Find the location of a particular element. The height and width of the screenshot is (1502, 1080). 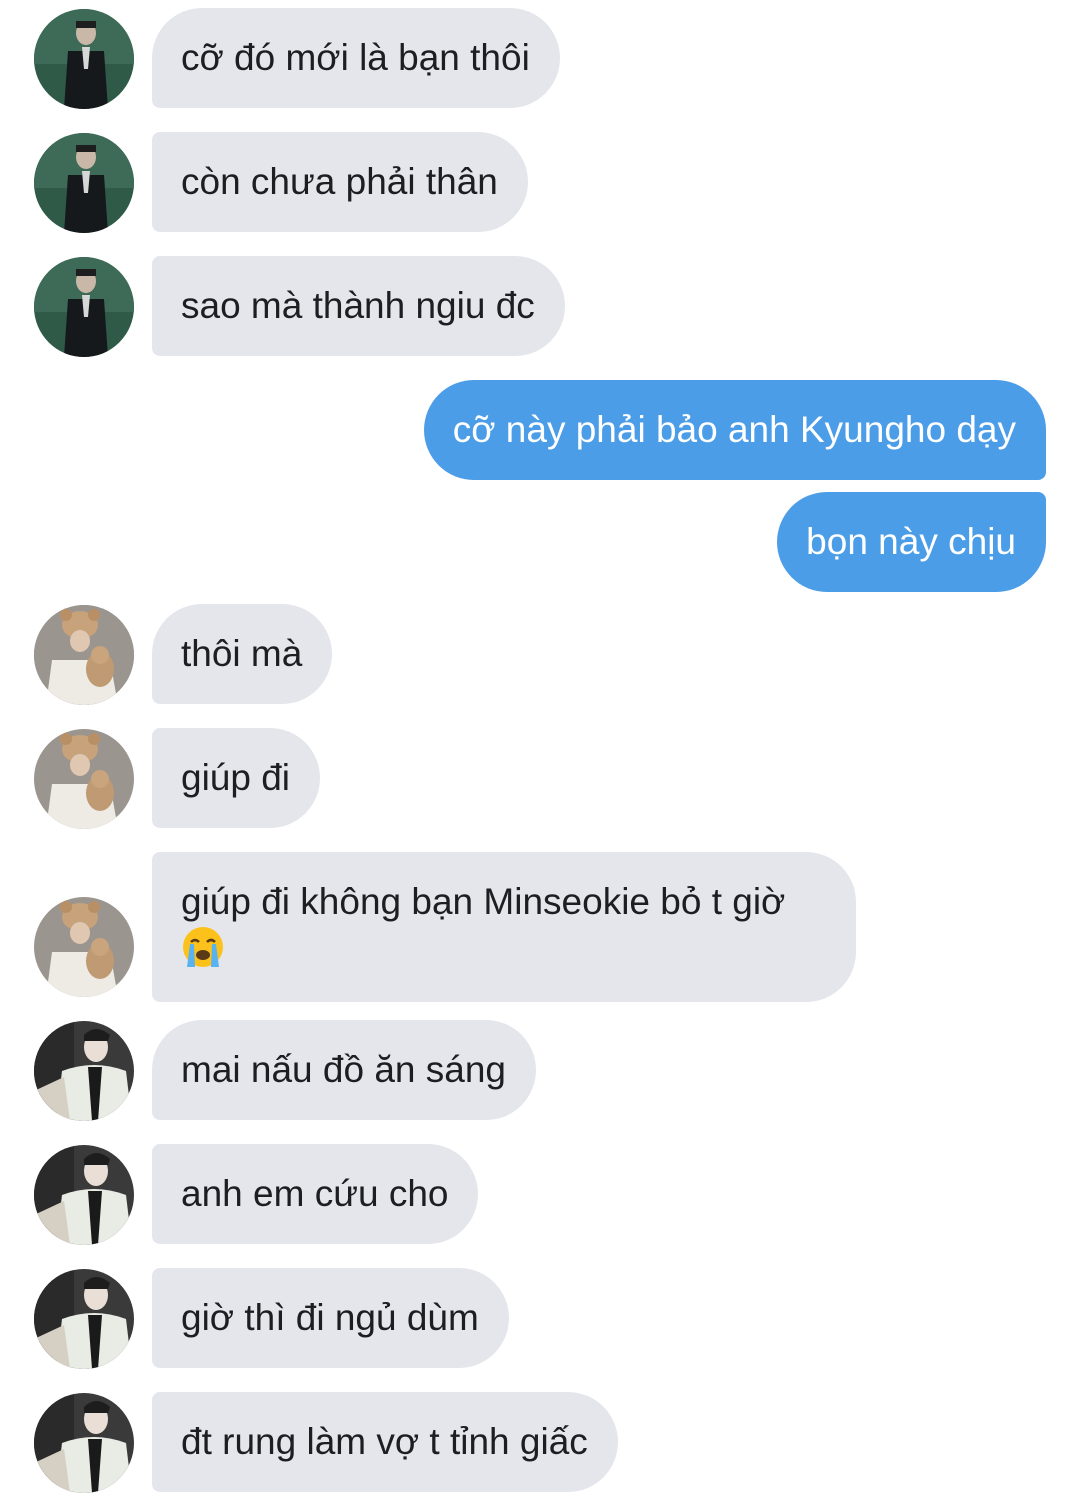

incoming-message-bubble: anh em cứu cho is located at coordinates (315, 1194).